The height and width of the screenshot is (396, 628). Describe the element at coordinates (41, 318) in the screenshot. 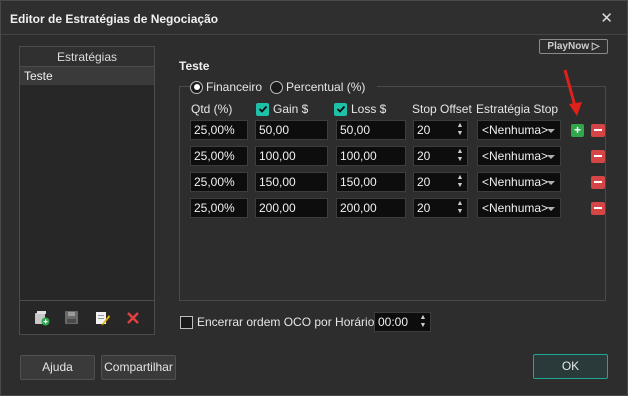

I see `new-strategy-icon` at that location.